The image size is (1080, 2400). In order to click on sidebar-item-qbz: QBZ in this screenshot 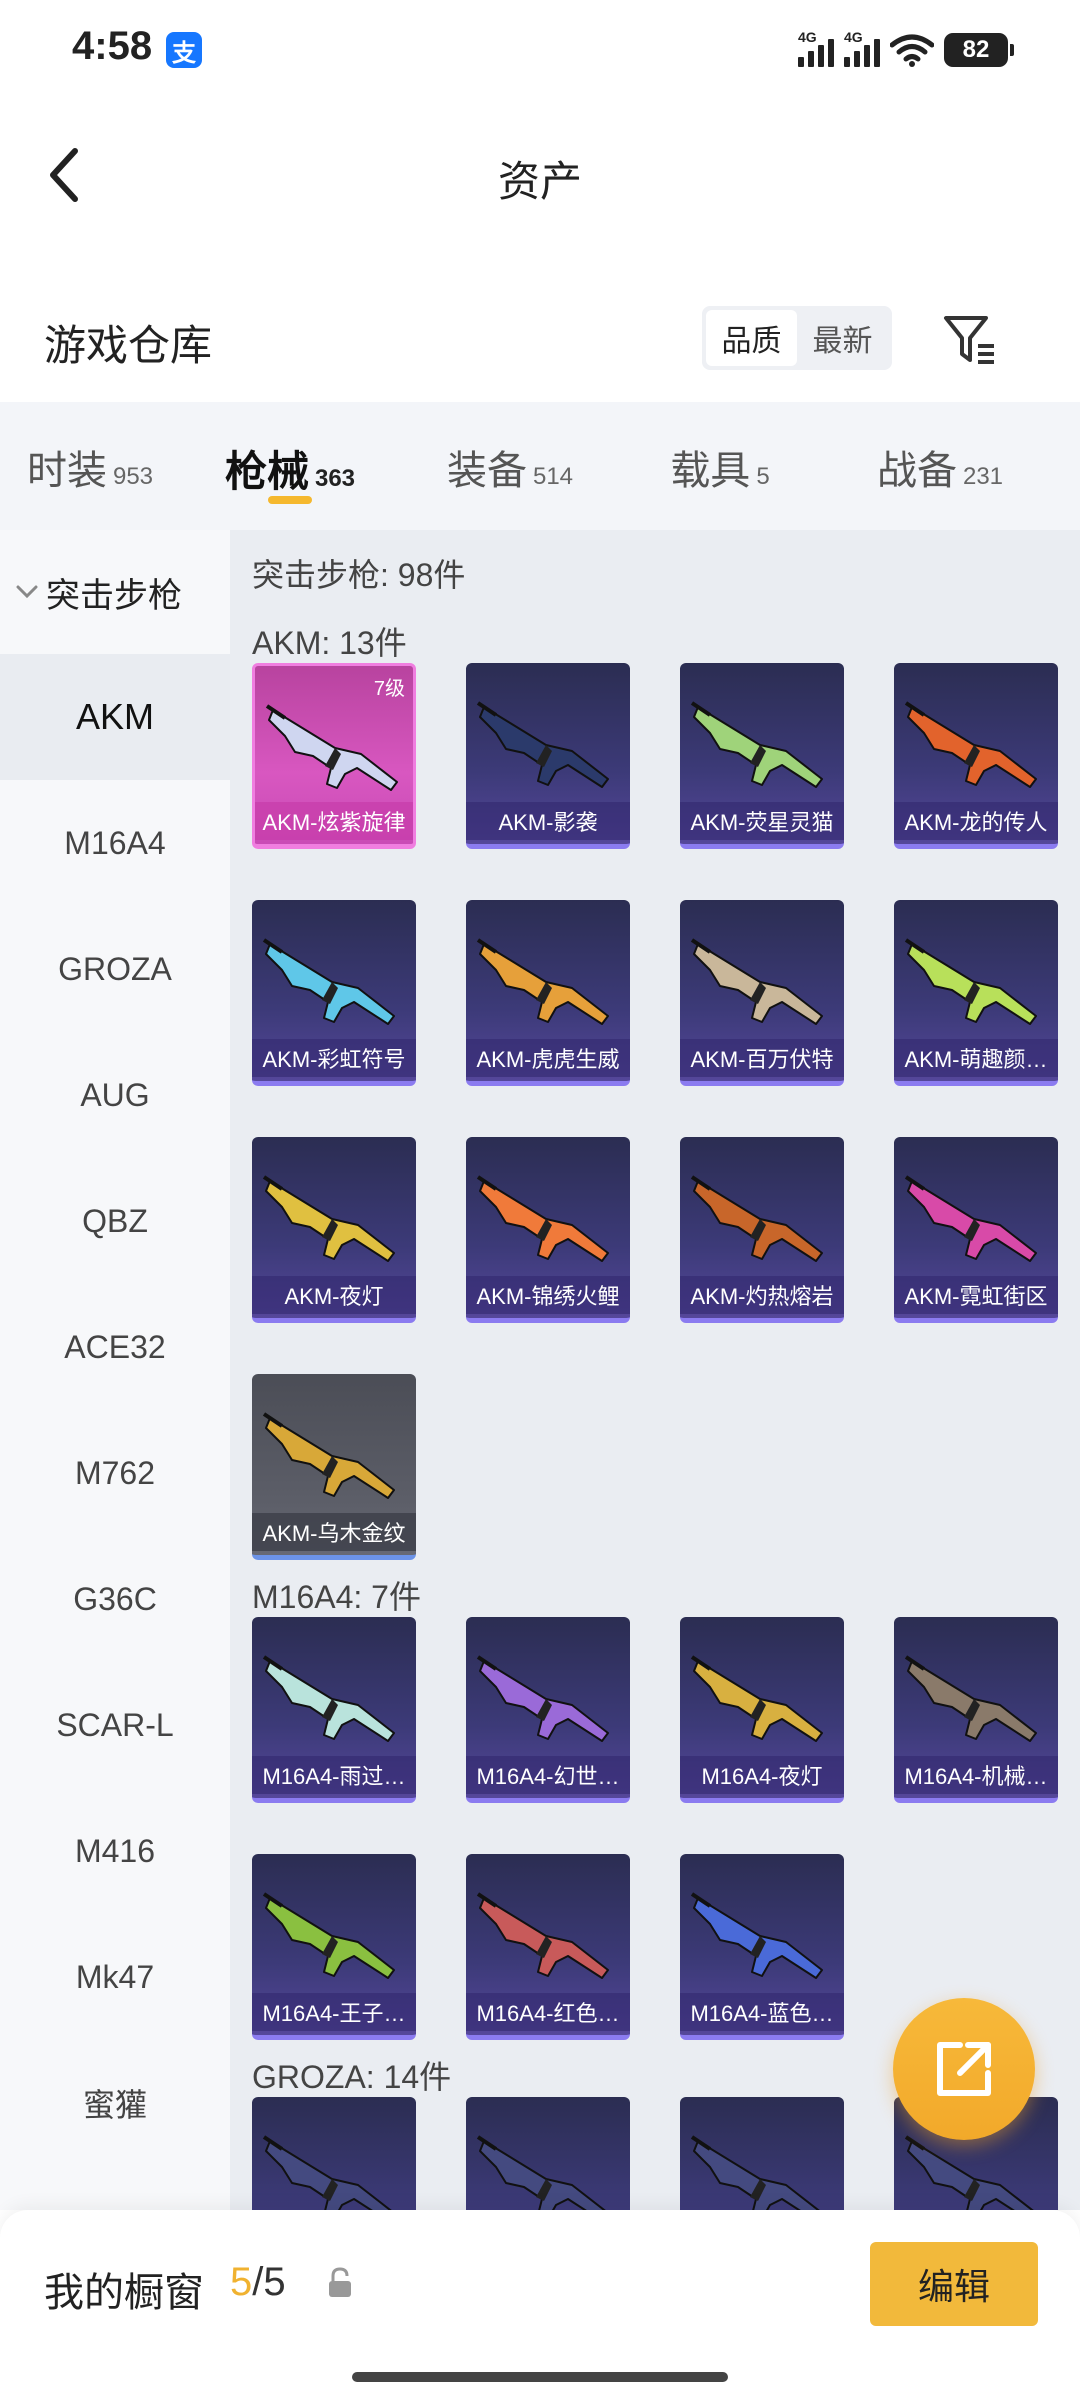, I will do `click(115, 1221)`.